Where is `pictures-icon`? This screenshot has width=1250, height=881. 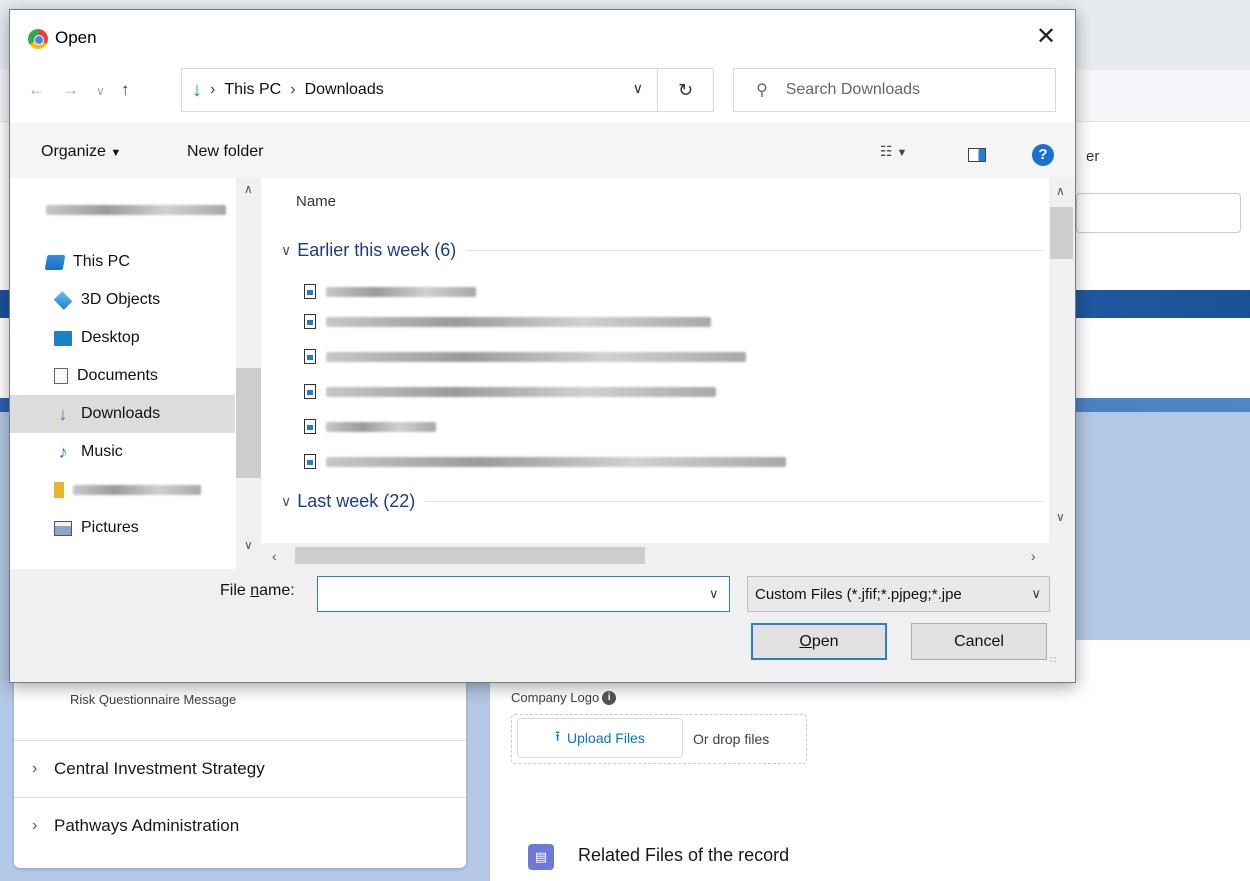 pictures-icon is located at coordinates (63, 528).